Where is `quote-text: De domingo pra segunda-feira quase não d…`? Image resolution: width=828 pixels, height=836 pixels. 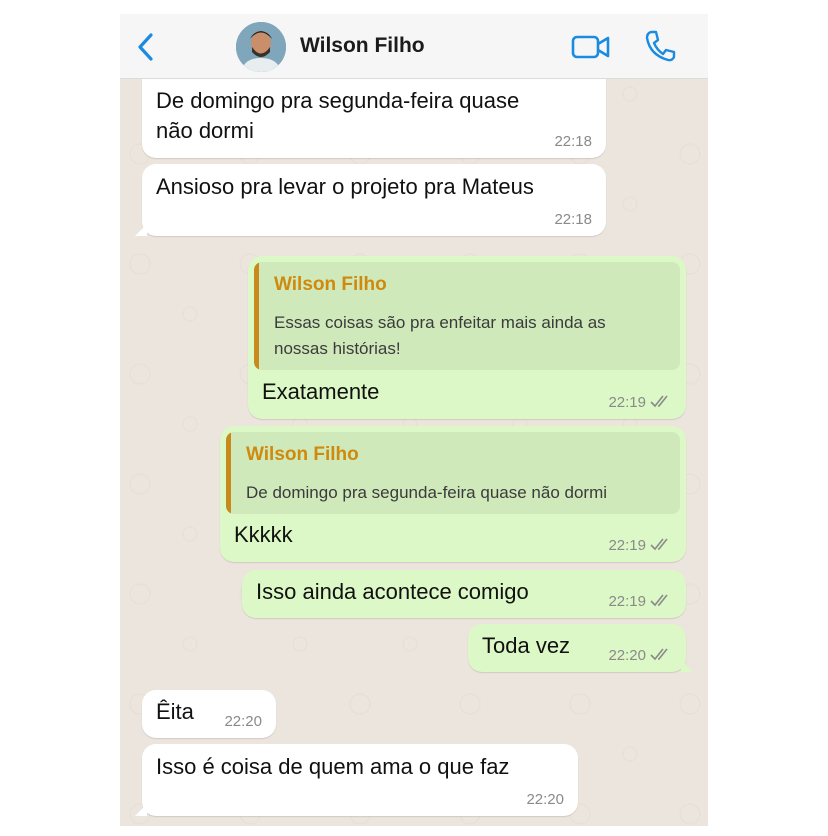 quote-text: De domingo pra segunda-feira quase não d… is located at coordinates (427, 492).